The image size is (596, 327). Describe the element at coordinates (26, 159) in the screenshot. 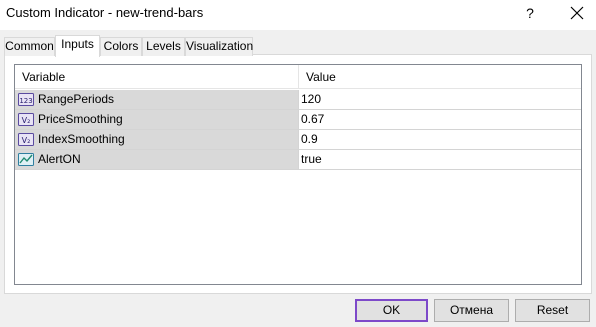

I see `boolean-chart-icon` at that location.